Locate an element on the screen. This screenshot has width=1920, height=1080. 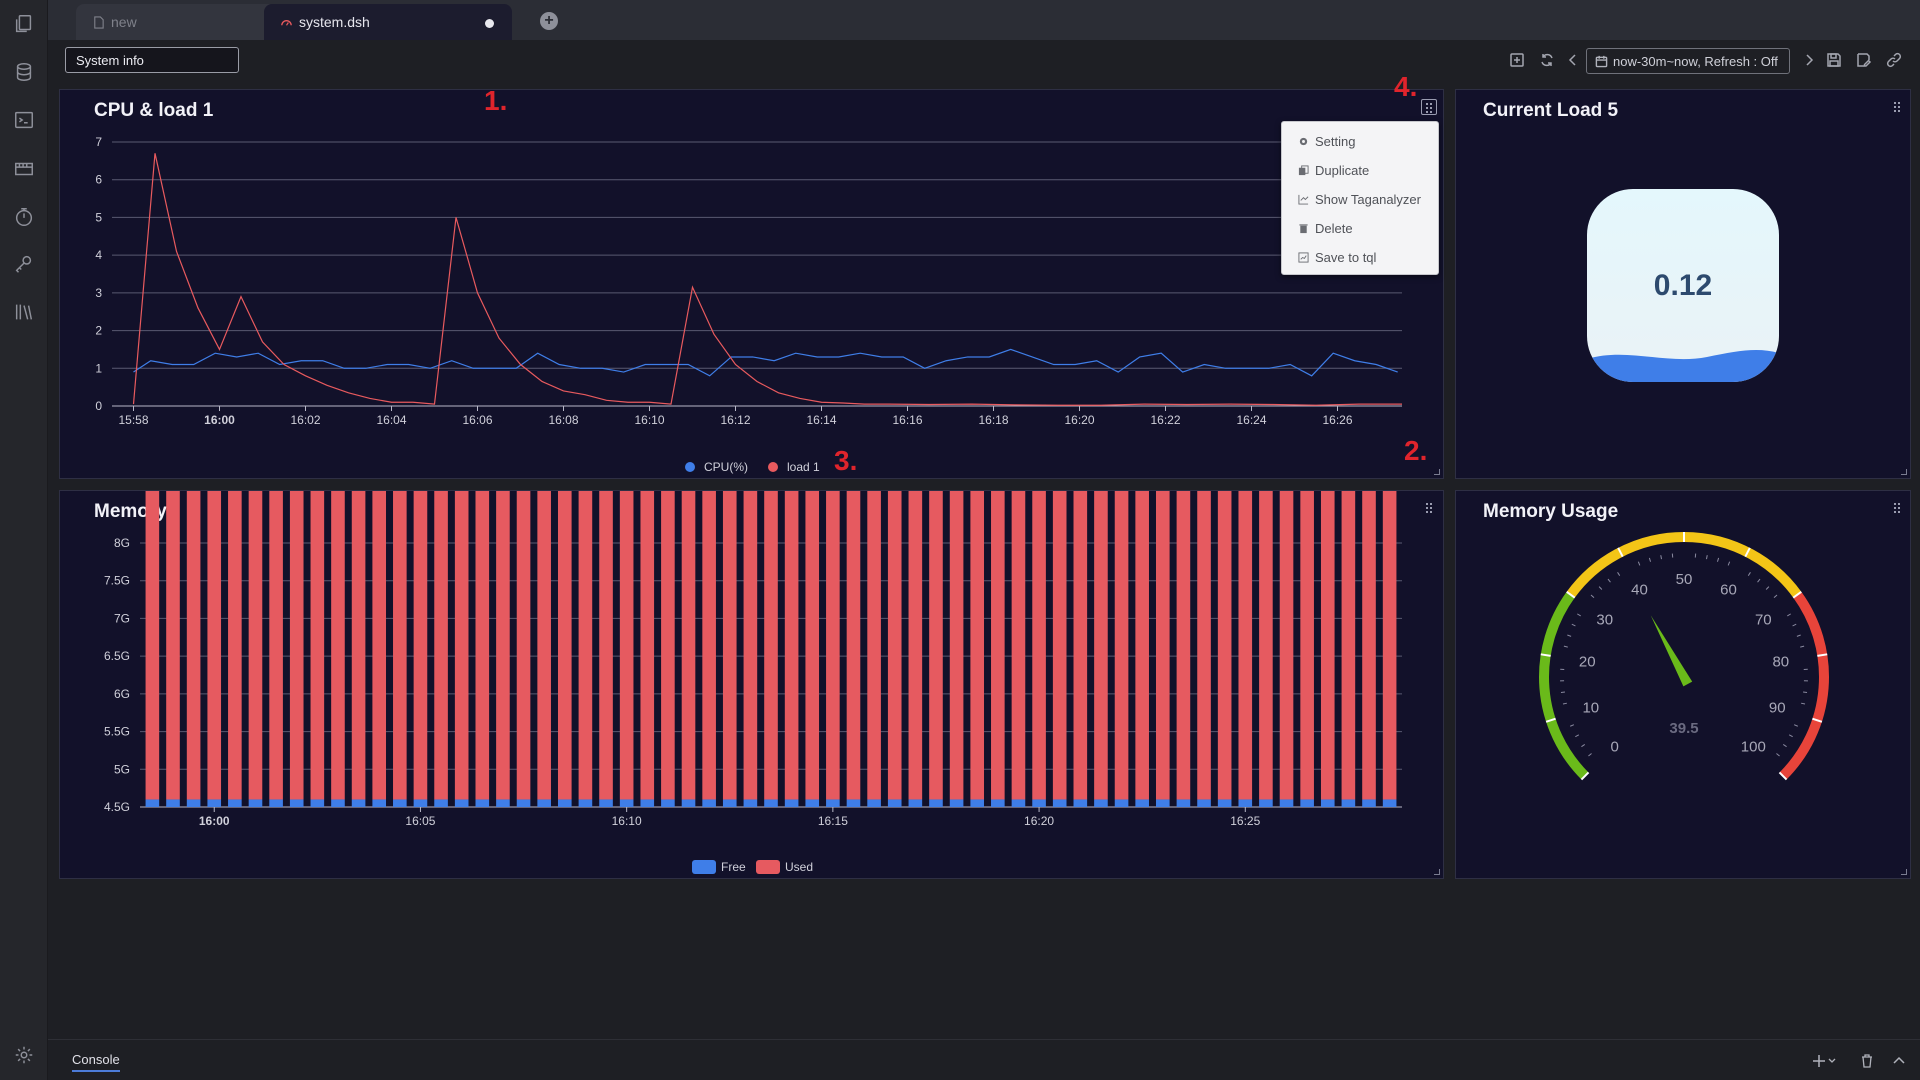
refresh-icon is located at coordinates (1548, 61).